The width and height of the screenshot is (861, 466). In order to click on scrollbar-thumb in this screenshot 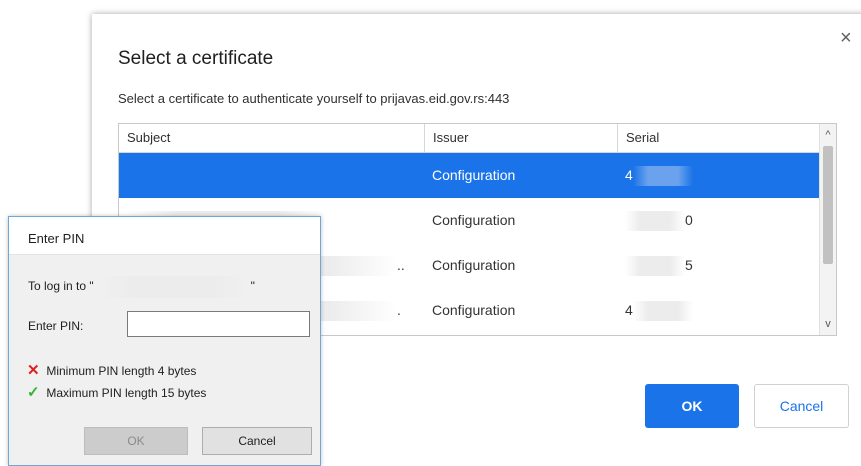, I will do `click(828, 205)`.